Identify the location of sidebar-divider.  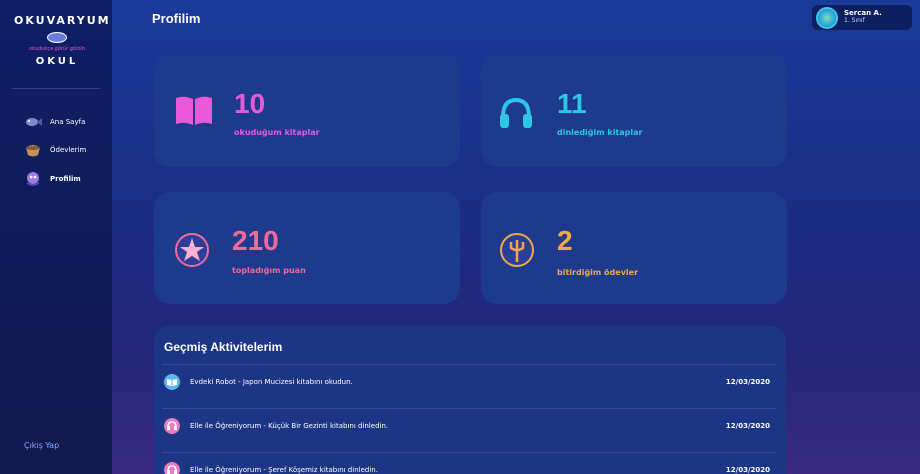
(56, 88).